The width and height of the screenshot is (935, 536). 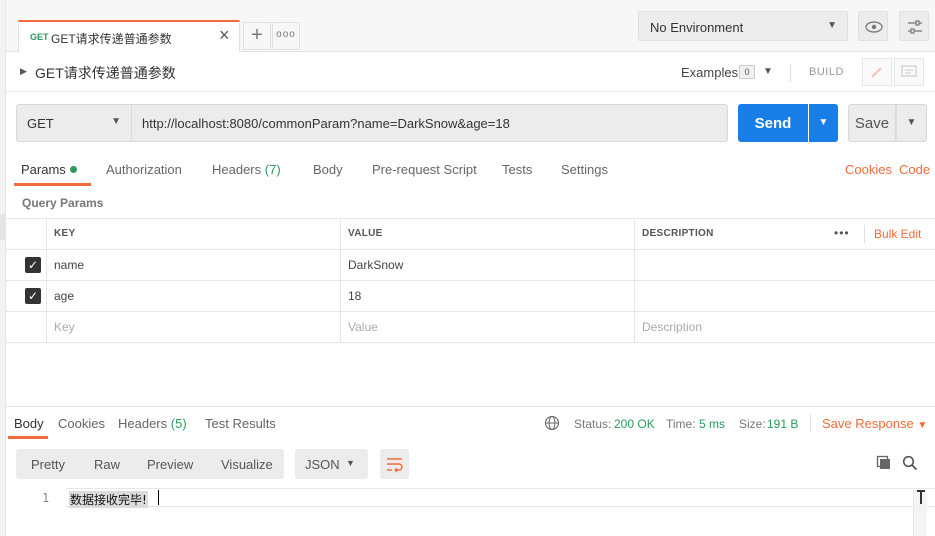 What do you see at coordinates (712, 424) in the screenshot?
I see `time-value: 5 ms` at bounding box center [712, 424].